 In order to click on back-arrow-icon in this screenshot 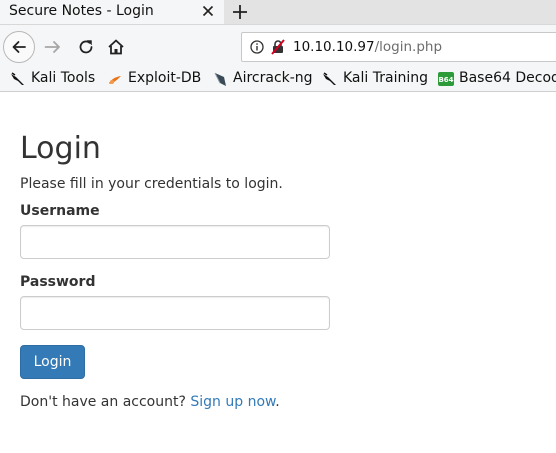, I will do `click(19, 47)`.